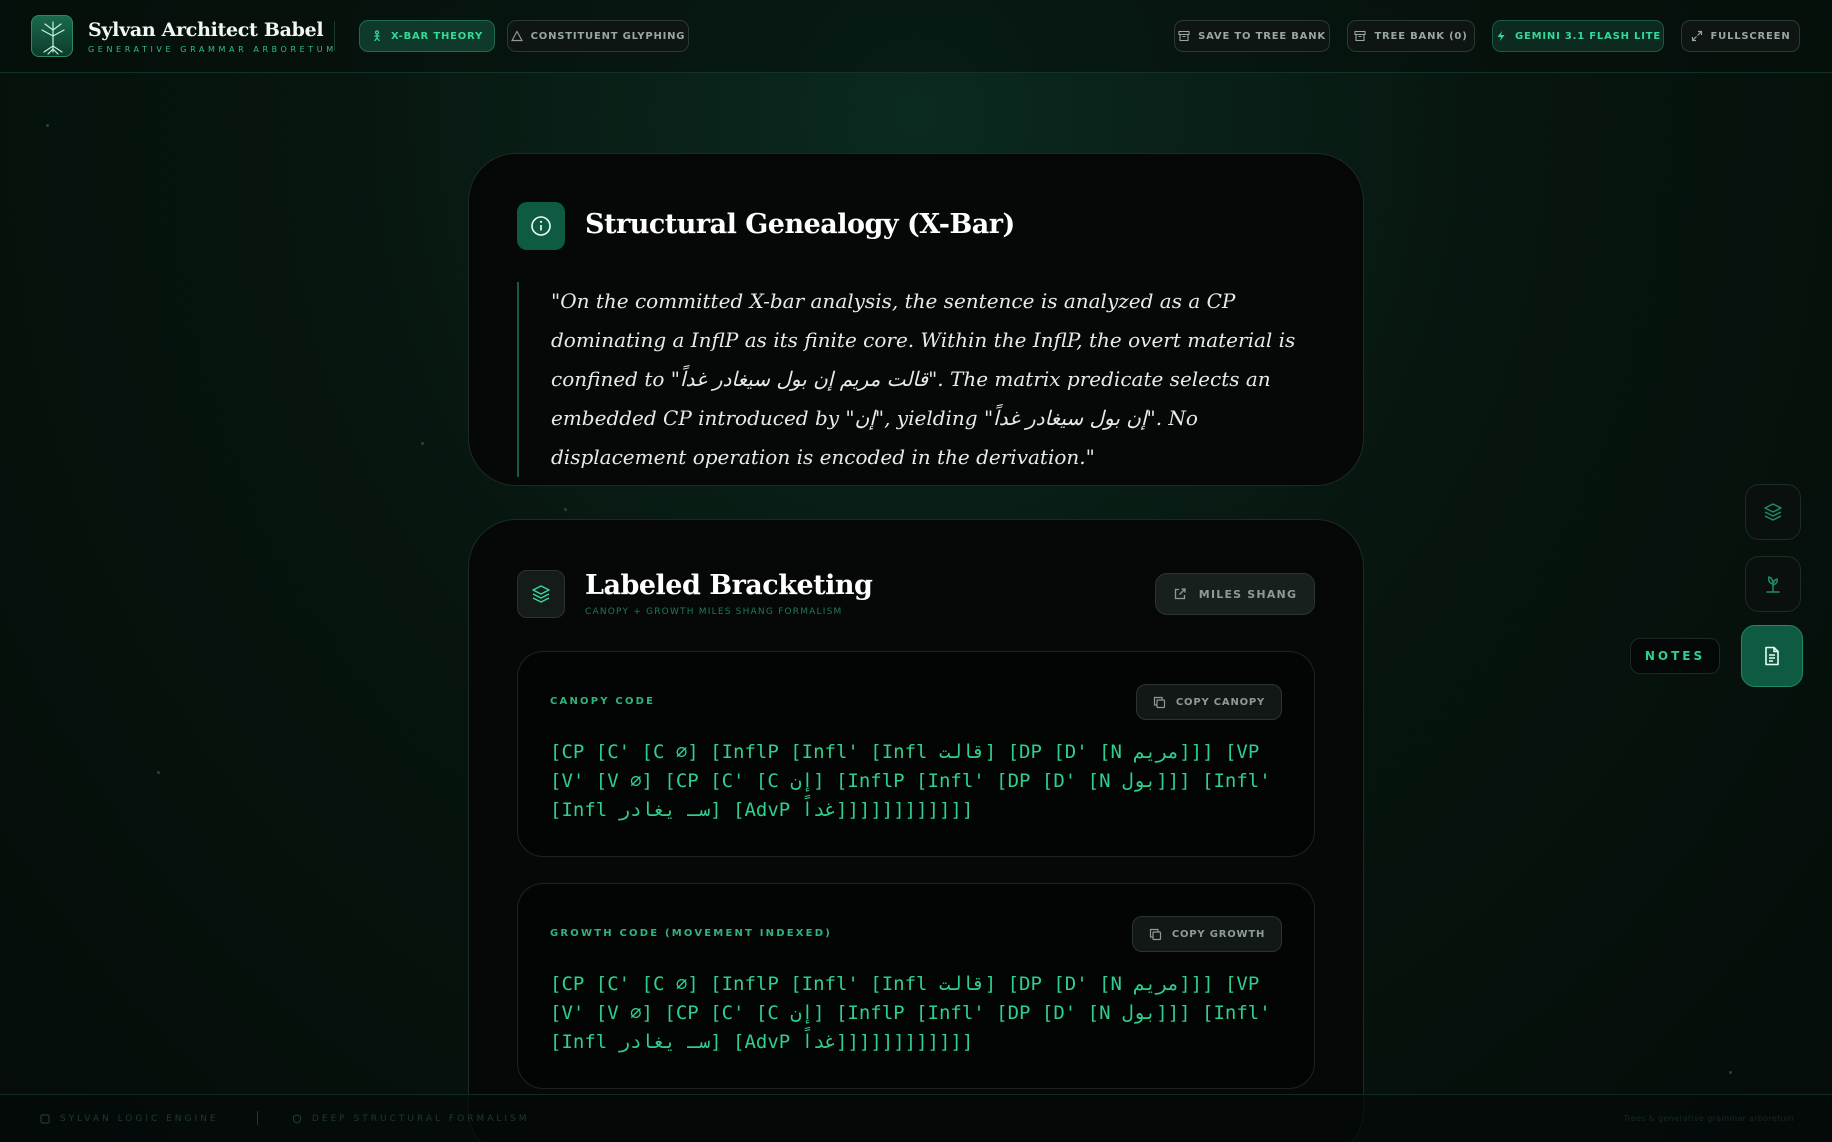 Image resolution: width=1832 pixels, height=1142 pixels. What do you see at coordinates (376, 36) in the screenshot?
I see `person-icon` at bounding box center [376, 36].